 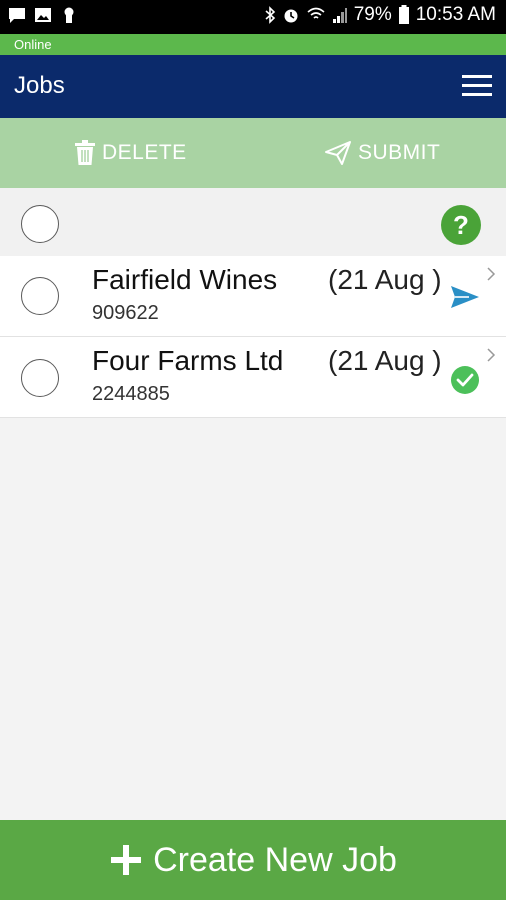 I want to click on delete-button: DELETE, so click(x=130, y=153).